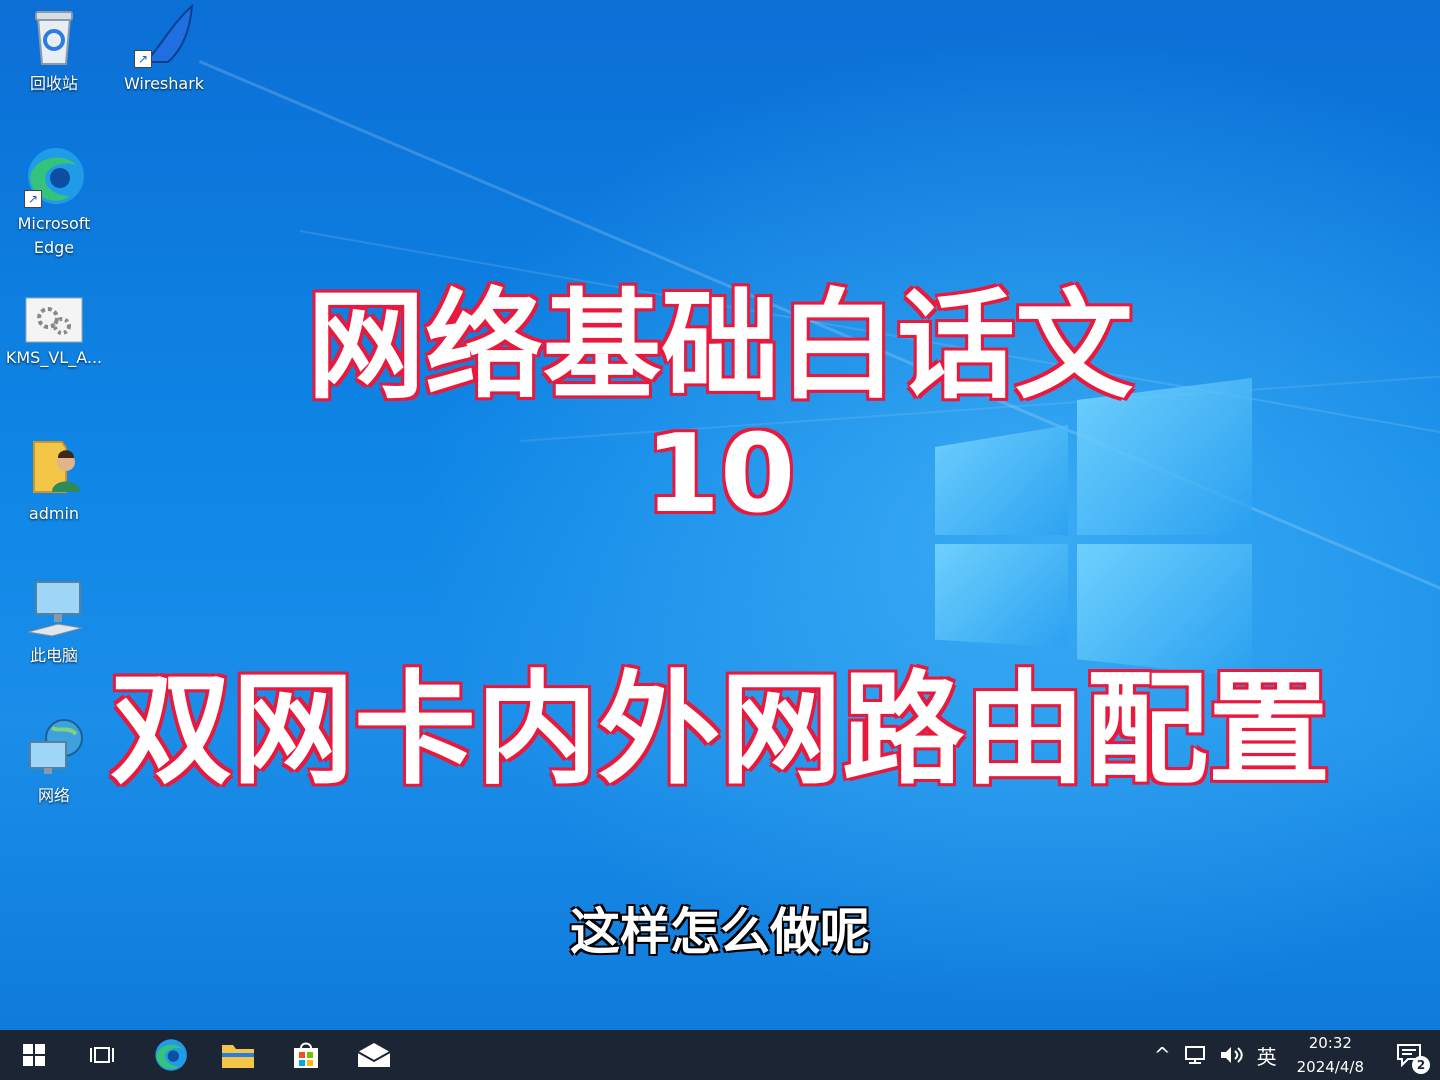  Describe the element at coordinates (53, 83) in the screenshot. I see `desktop-icon-label: 回收站` at that location.